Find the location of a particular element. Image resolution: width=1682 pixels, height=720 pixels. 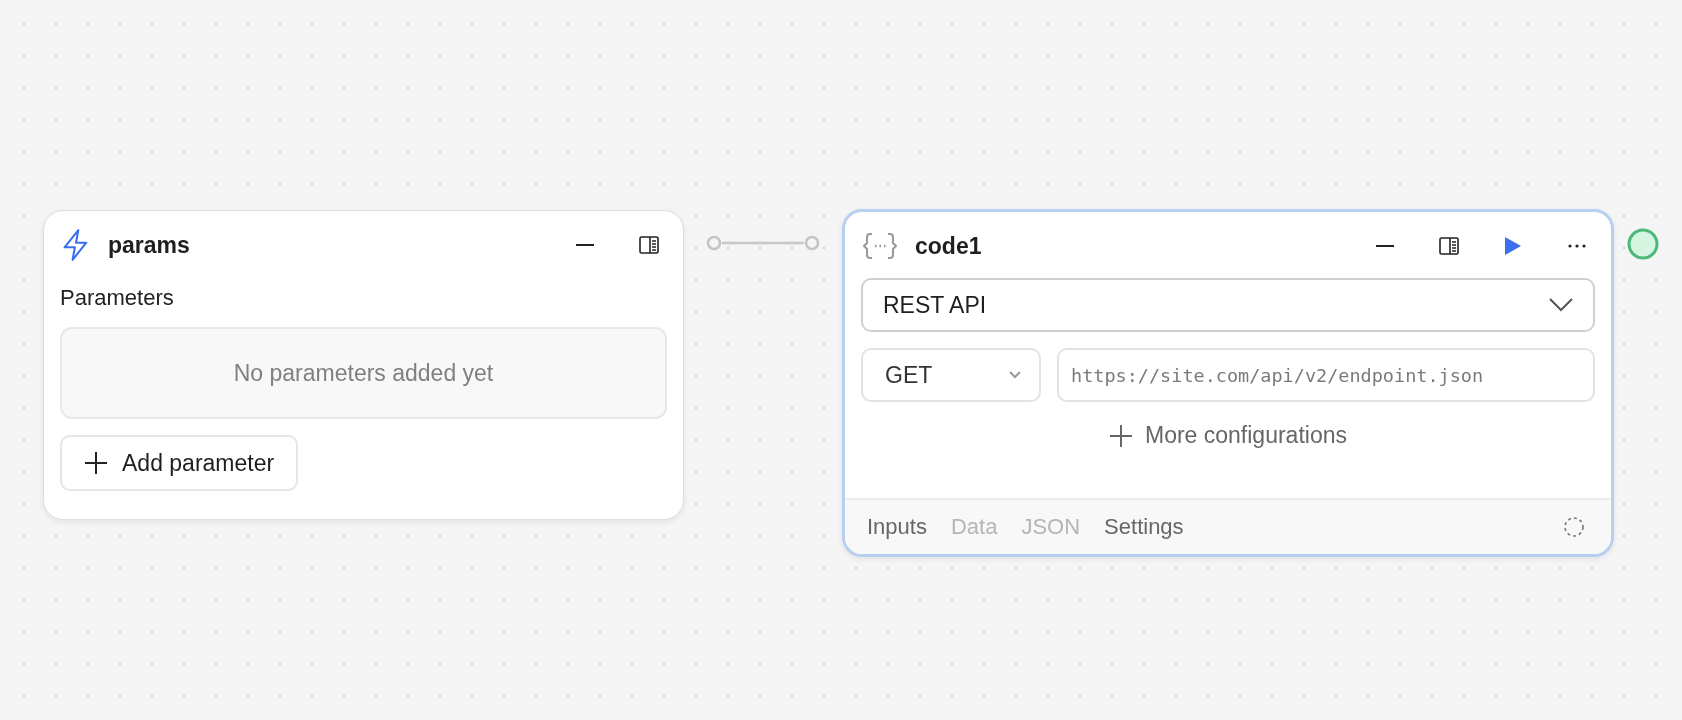

add-parameter-button: Add parameter is located at coordinates (179, 463).